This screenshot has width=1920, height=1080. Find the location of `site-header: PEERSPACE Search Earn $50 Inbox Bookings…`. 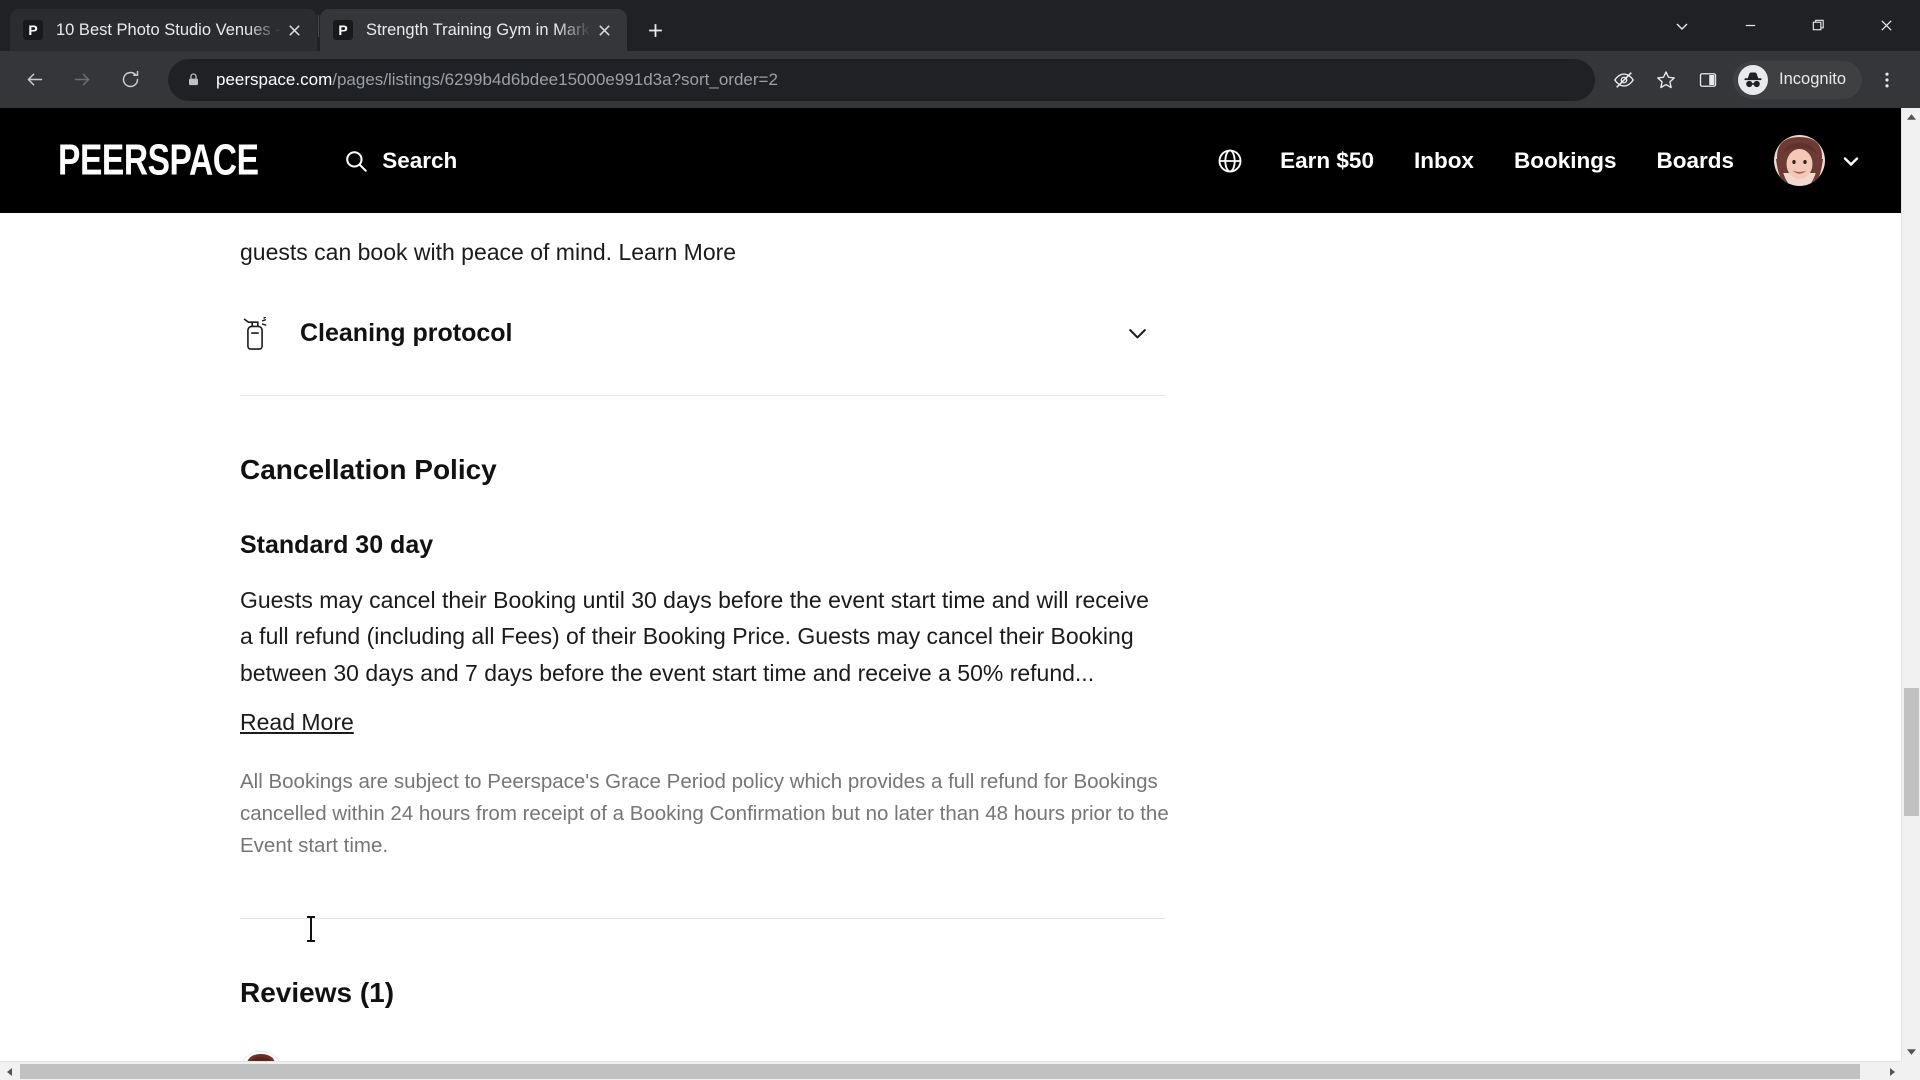

site-header: PEERSPACE Search Earn $50 Inbox Bookings… is located at coordinates (950, 160).